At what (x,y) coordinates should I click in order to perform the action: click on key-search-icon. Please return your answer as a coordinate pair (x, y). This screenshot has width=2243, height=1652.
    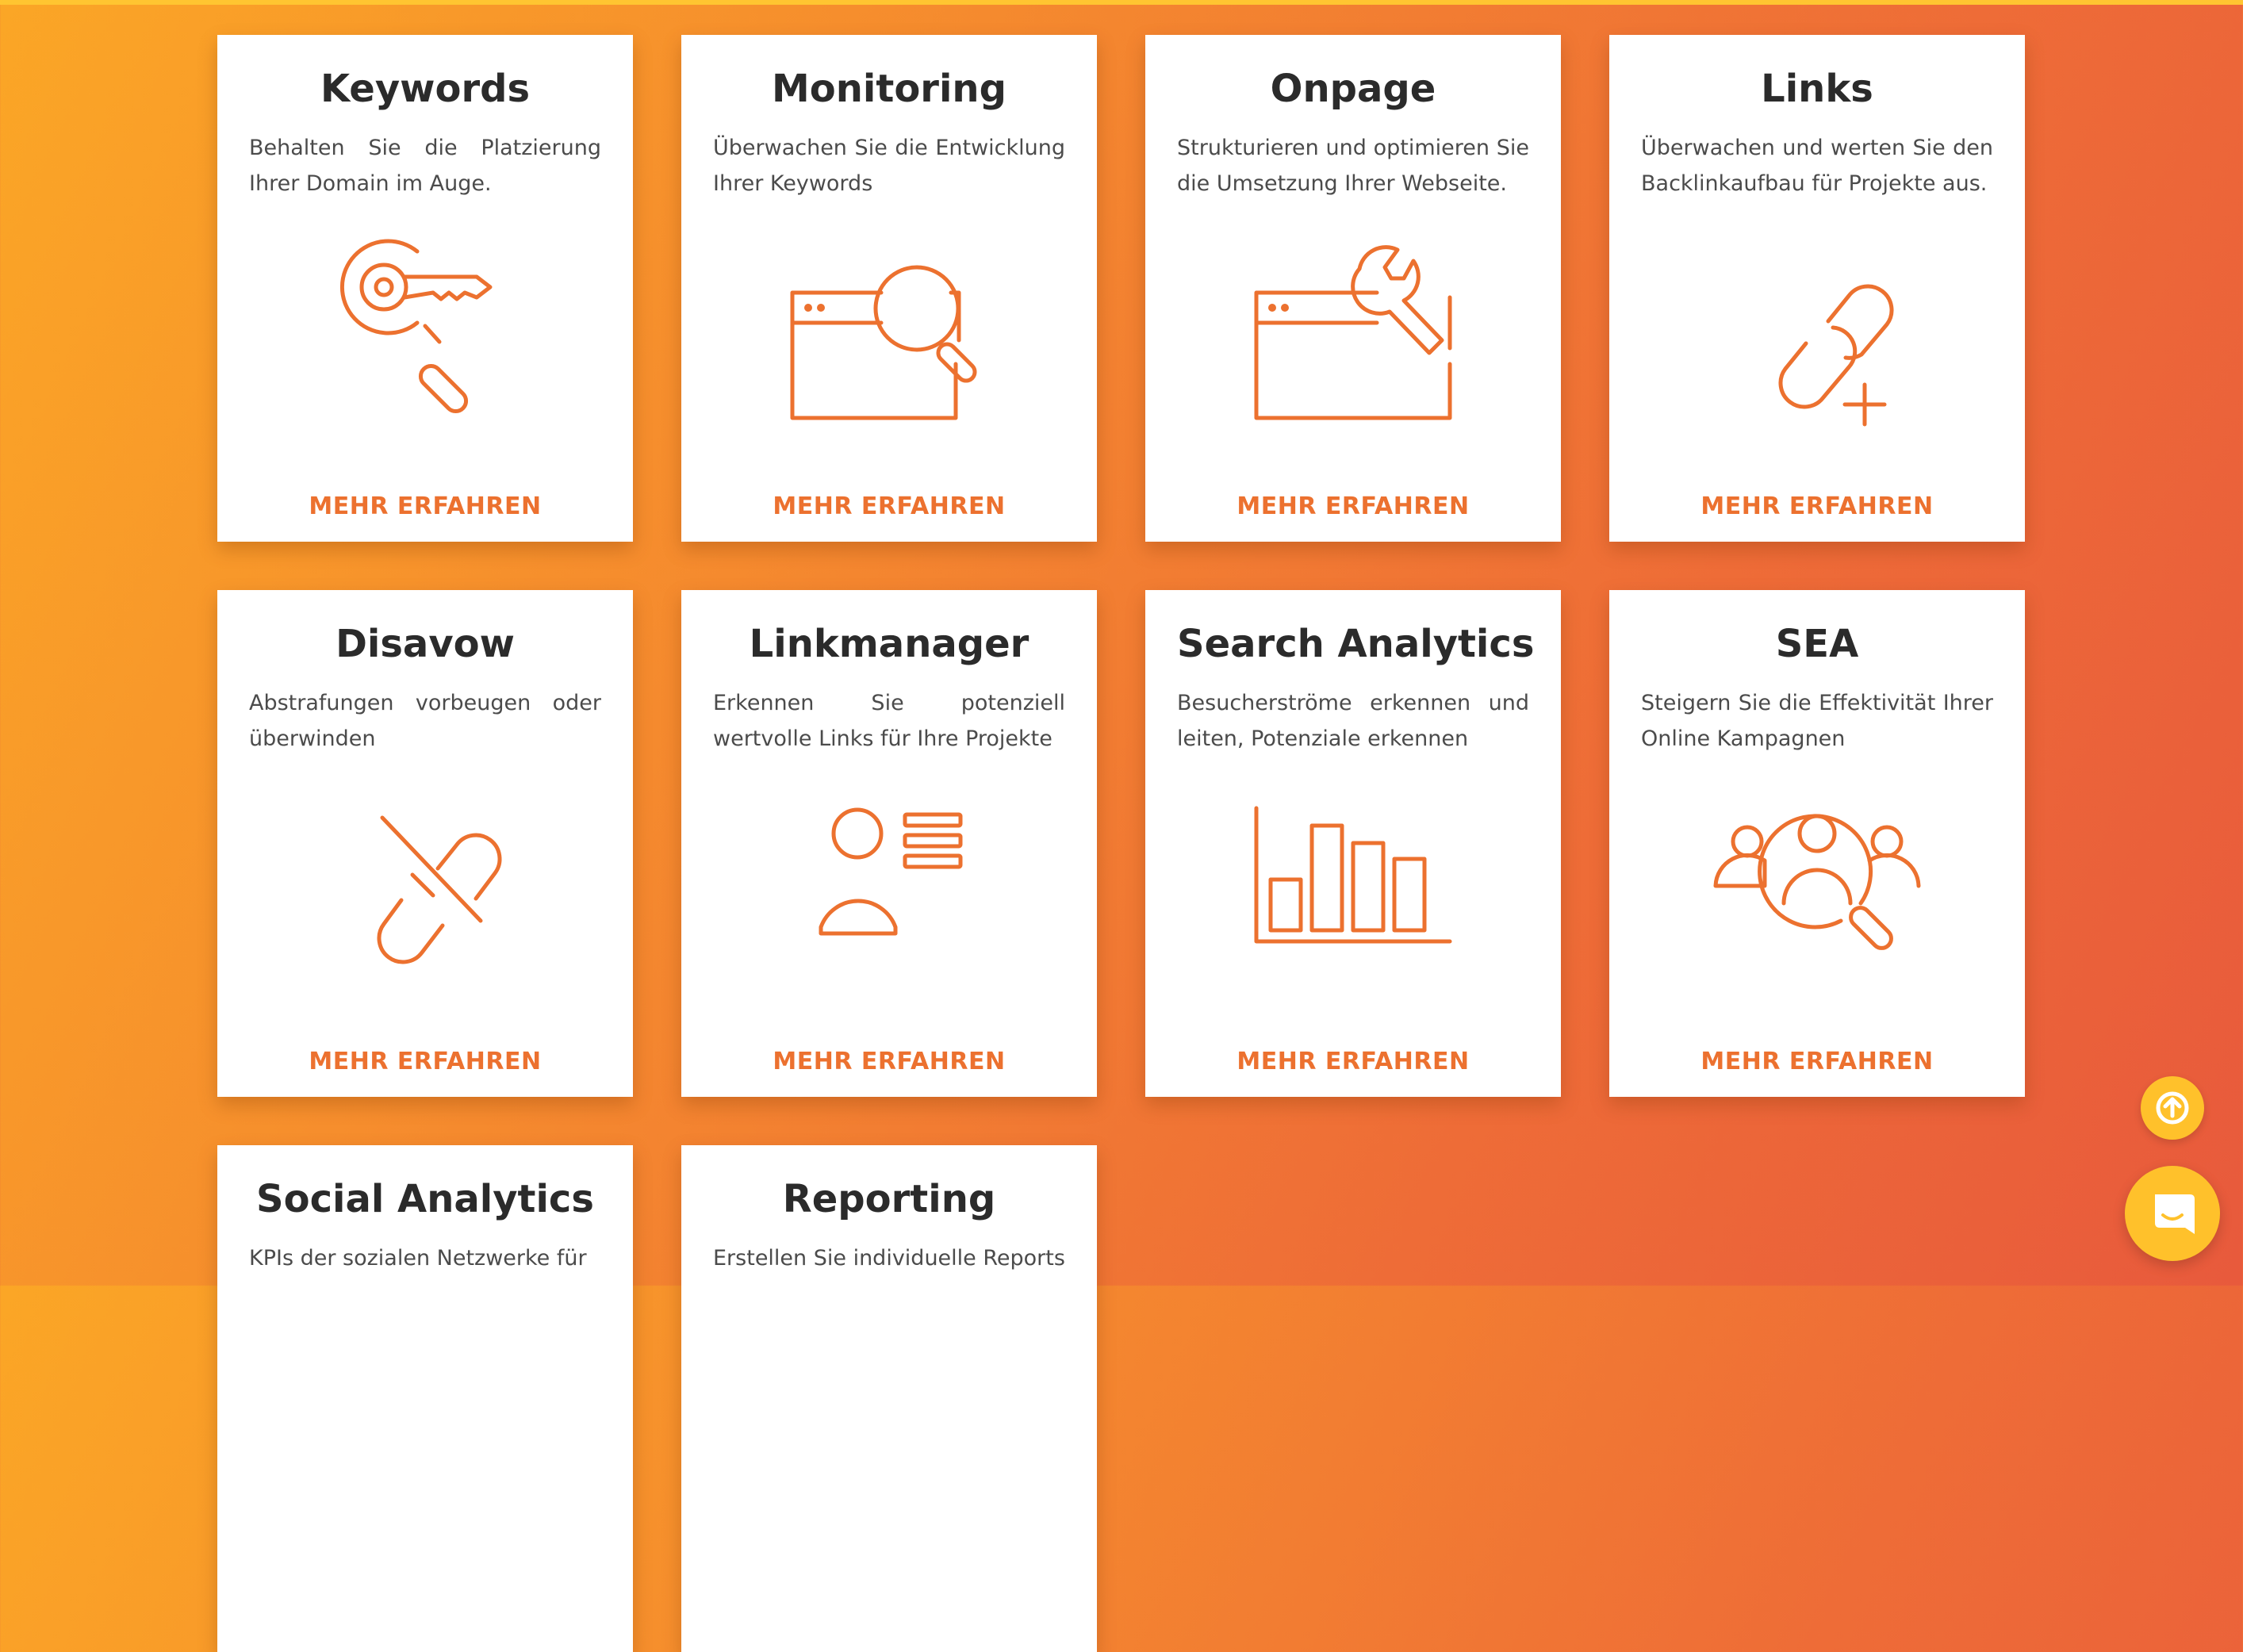
    Looking at the image, I should click on (425, 332).